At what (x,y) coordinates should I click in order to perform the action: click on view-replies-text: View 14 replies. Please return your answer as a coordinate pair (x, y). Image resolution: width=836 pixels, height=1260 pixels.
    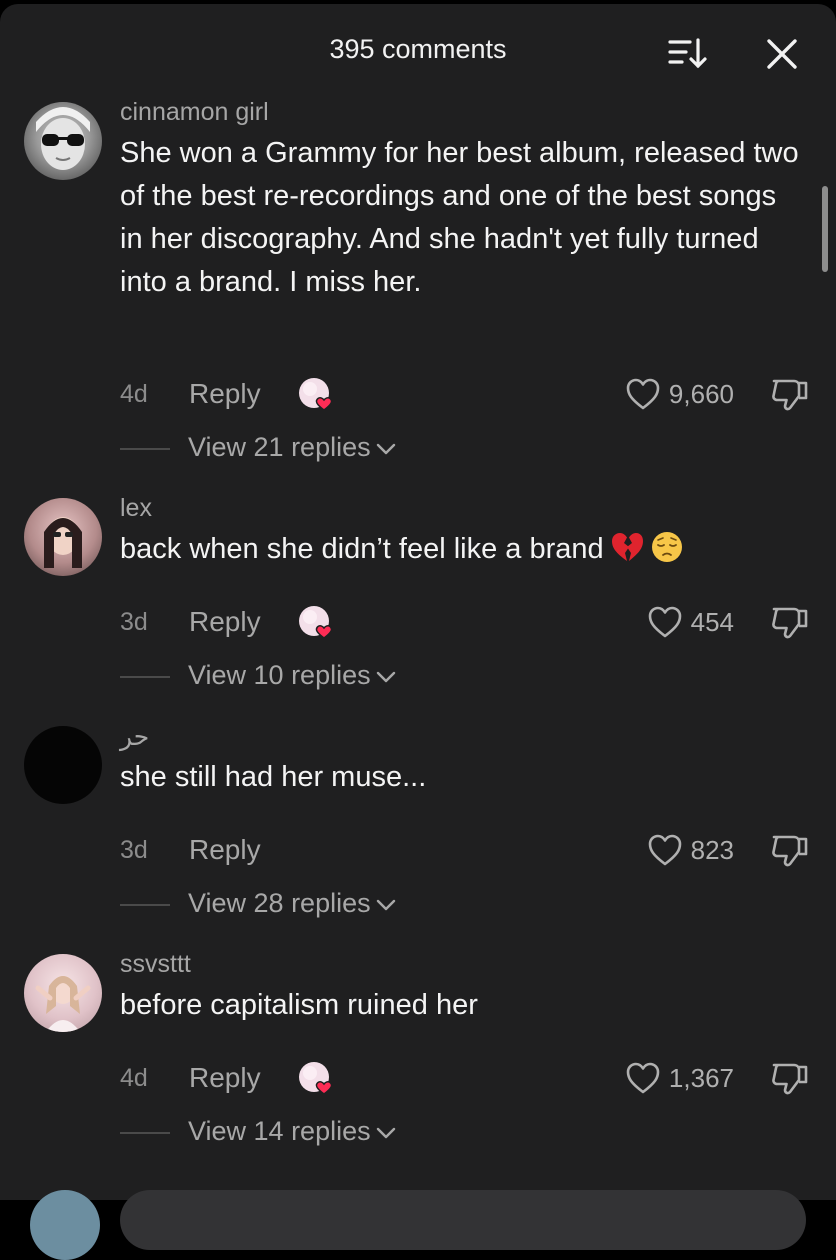
    Looking at the image, I should click on (279, 1131).